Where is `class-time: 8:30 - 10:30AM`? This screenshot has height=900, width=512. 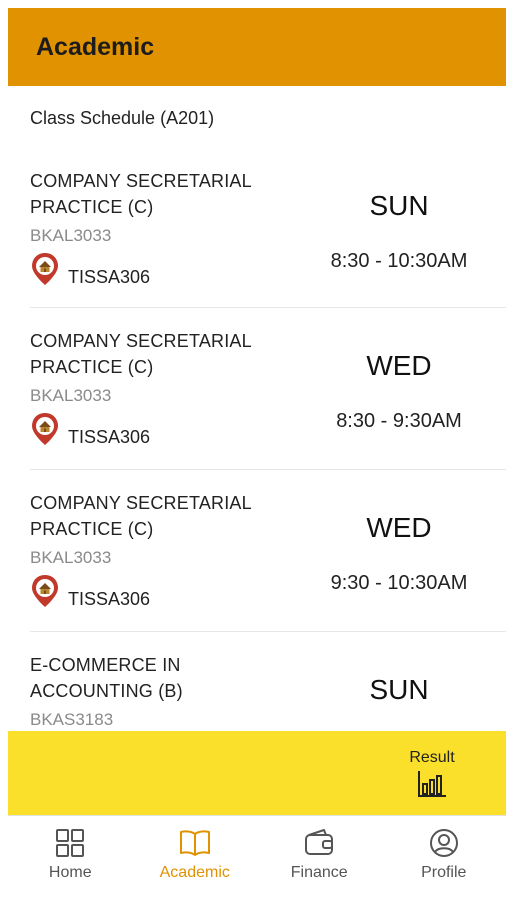
class-time: 8:30 - 10:30AM is located at coordinates (399, 261).